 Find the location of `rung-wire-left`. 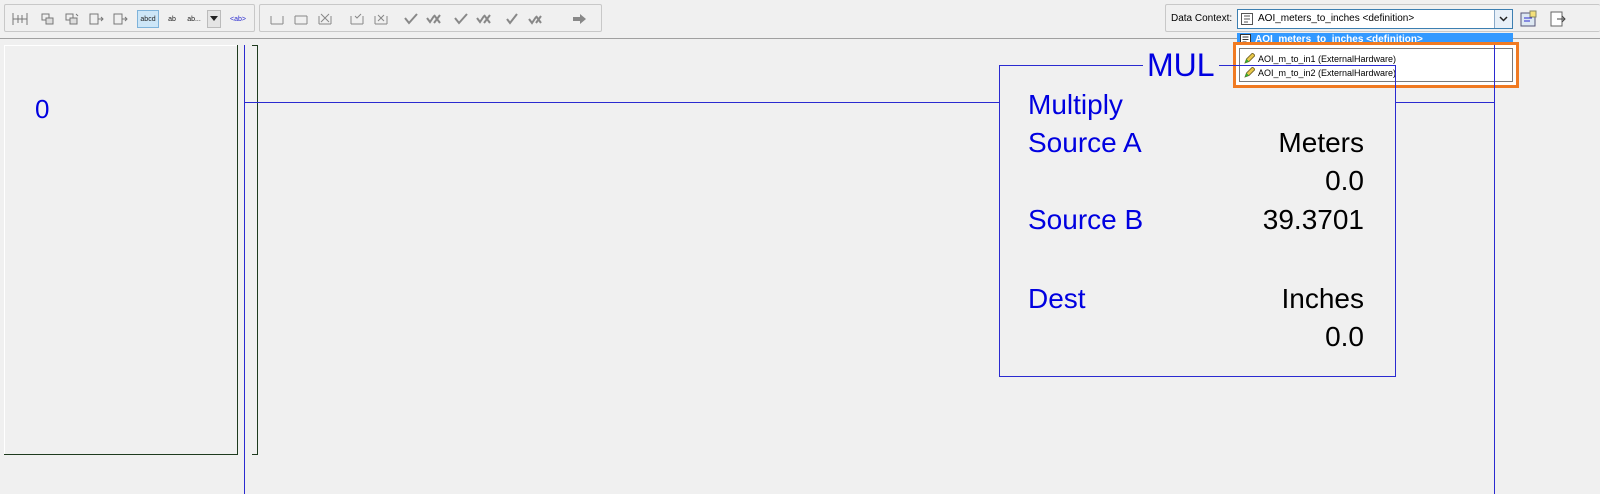

rung-wire-left is located at coordinates (621, 102).